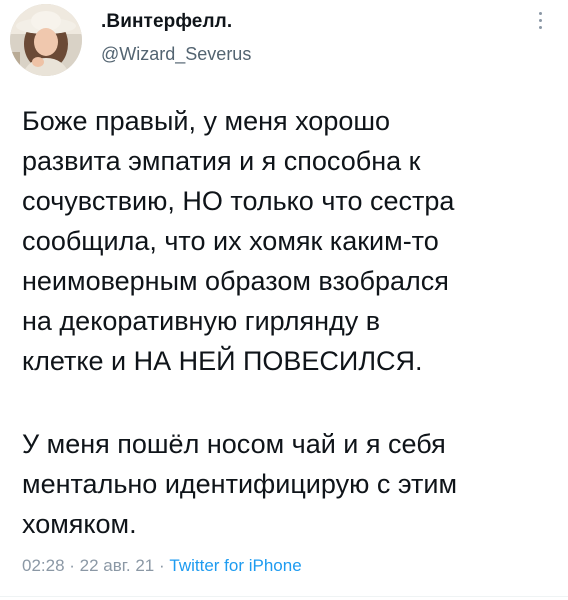 This screenshot has width=568, height=600. I want to click on tweet-date: 22 авг. 21, so click(117, 565).